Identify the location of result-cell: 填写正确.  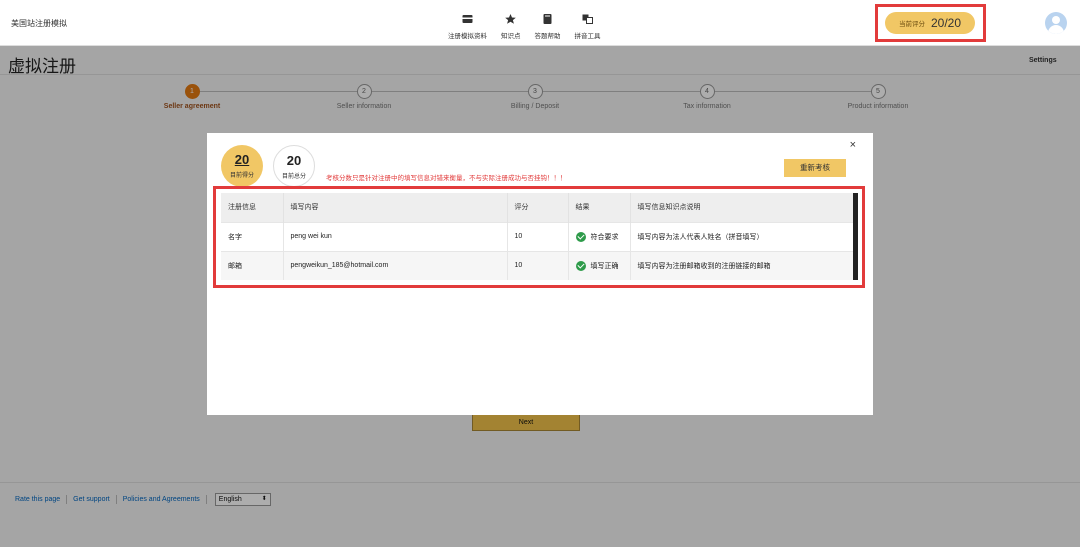
(599, 265).